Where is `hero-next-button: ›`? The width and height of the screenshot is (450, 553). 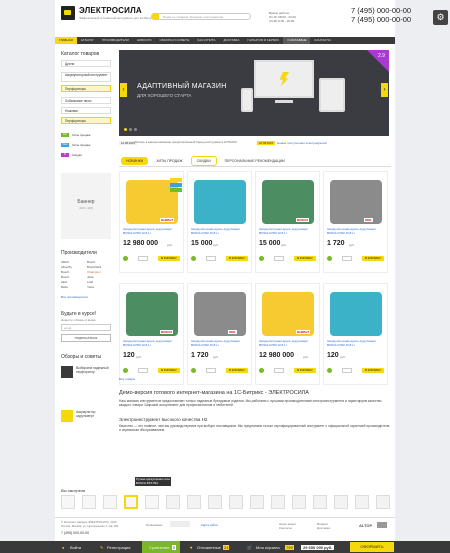 hero-next-button: › is located at coordinates (384, 90).